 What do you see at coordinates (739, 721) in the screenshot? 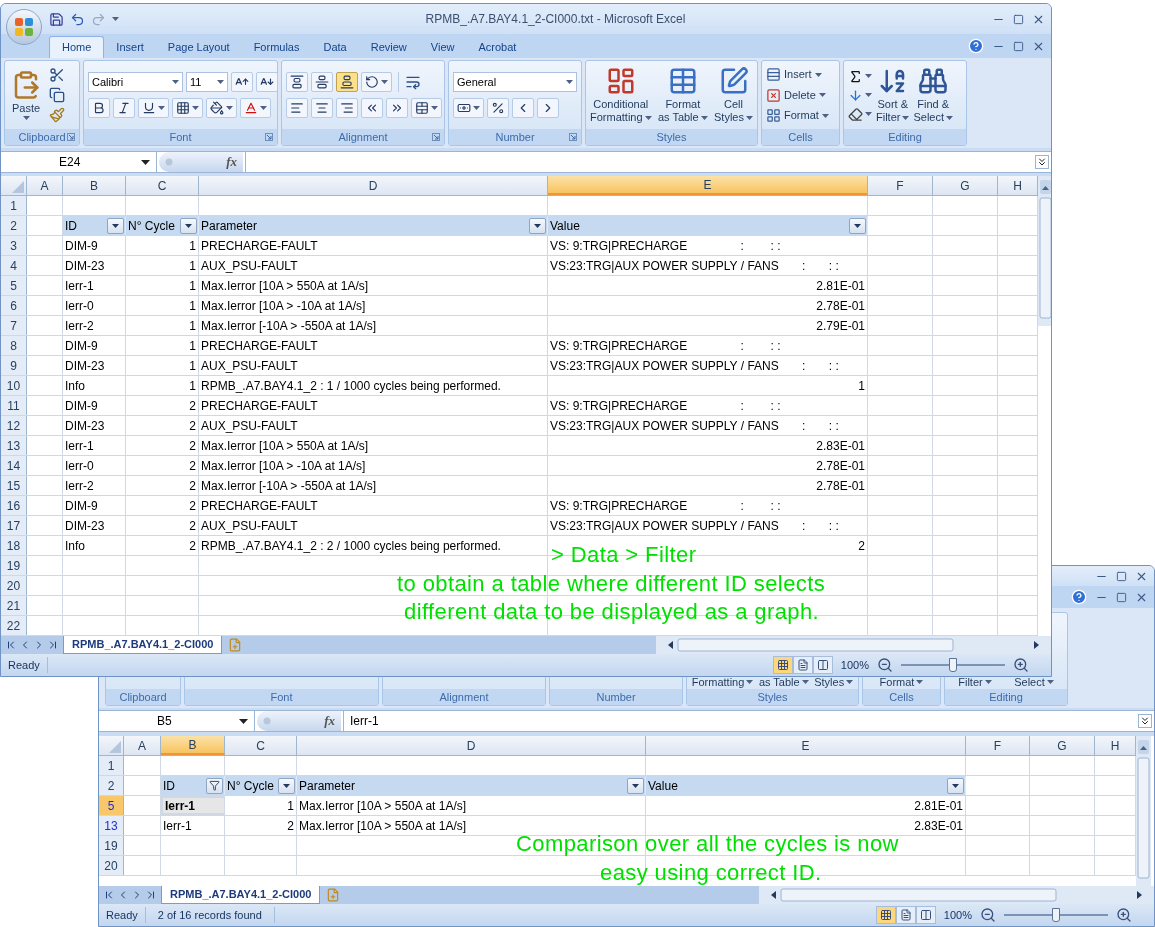
I see `formula-field: Ierr-1` at bounding box center [739, 721].